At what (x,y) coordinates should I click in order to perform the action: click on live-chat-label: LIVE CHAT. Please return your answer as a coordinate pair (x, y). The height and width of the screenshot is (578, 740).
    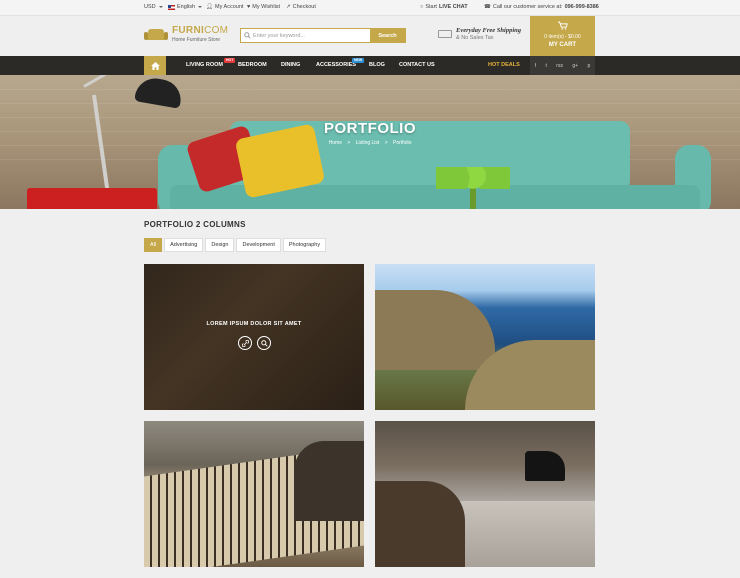
    Looking at the image, I should click on (453, 7).